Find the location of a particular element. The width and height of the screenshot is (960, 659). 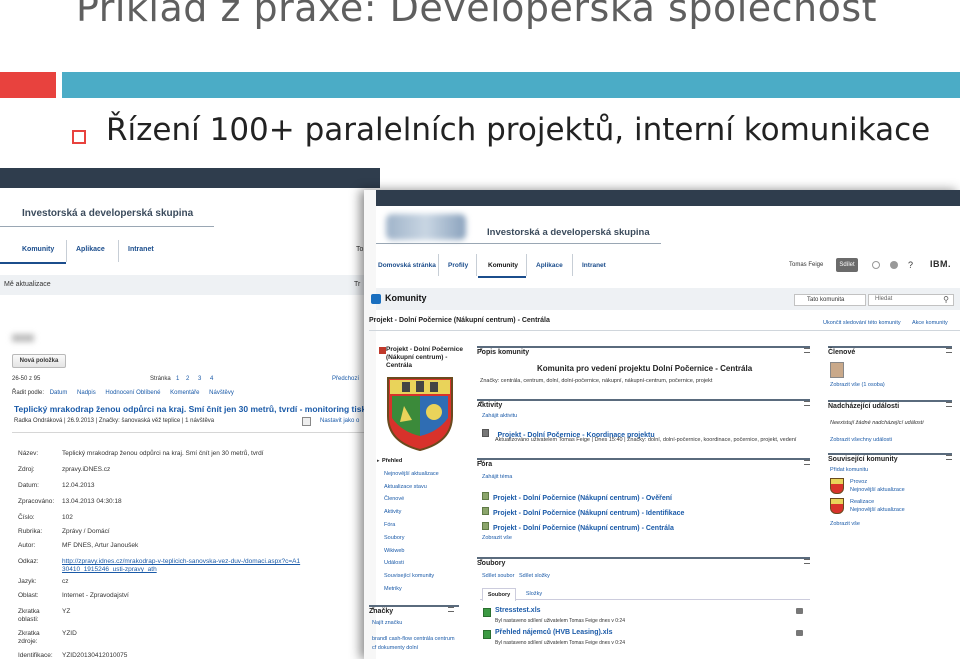

start-activity-link: Zahájit aktivitu is located at coordinates (499, 416).